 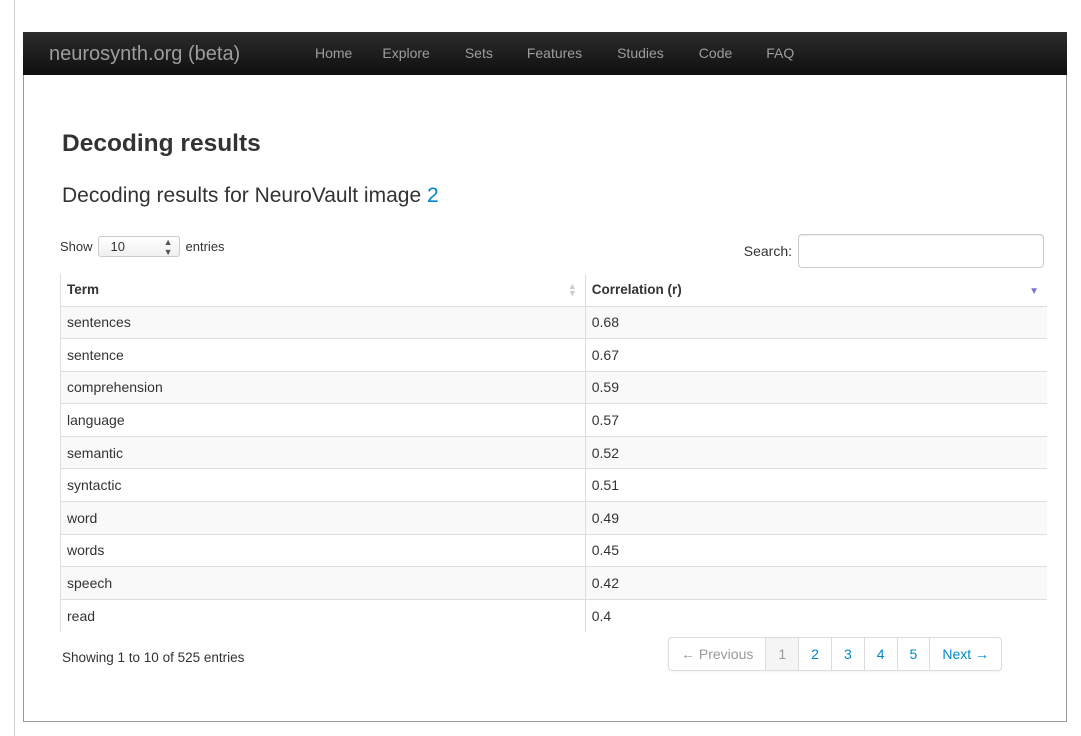 What do you see at coordinates (636, 290) in the screenshot?
I see `header-correlation-label: Correlation (r)` at bounding box center [636, 290].